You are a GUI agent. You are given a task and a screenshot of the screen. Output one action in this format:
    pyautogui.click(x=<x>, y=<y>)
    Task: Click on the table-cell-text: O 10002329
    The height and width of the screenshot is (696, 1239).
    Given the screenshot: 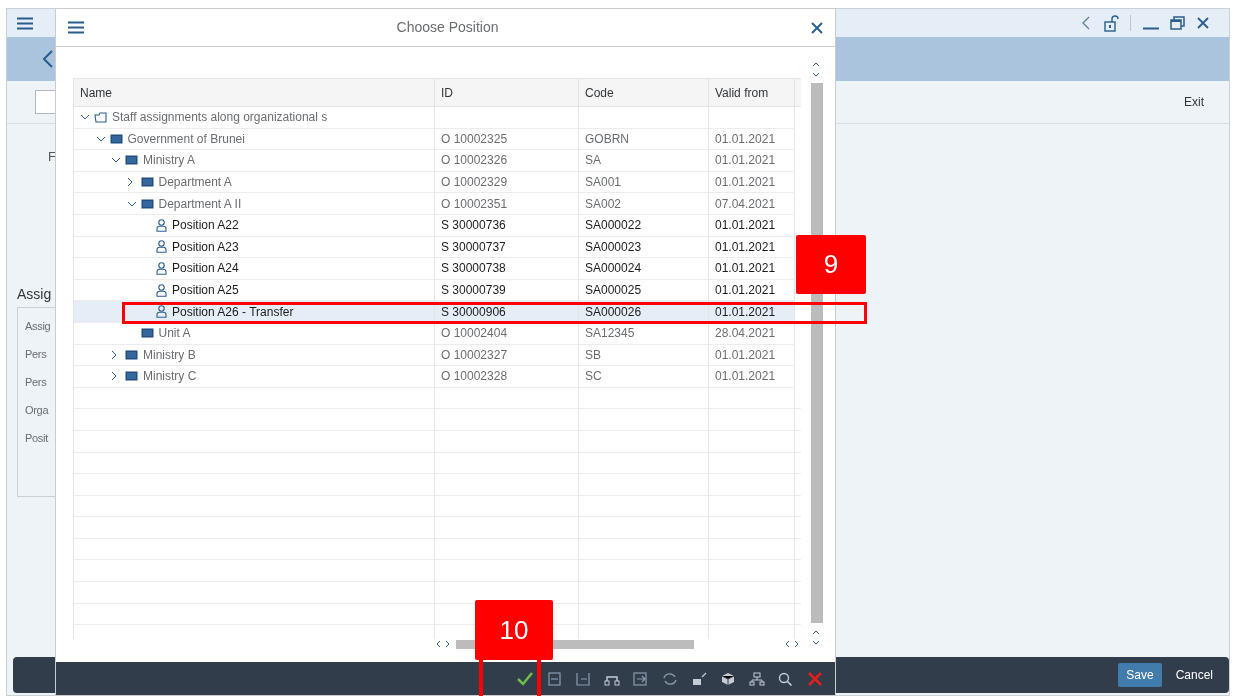 What is the action you would take?
    pyautogui.click(x=474, y=183)
    